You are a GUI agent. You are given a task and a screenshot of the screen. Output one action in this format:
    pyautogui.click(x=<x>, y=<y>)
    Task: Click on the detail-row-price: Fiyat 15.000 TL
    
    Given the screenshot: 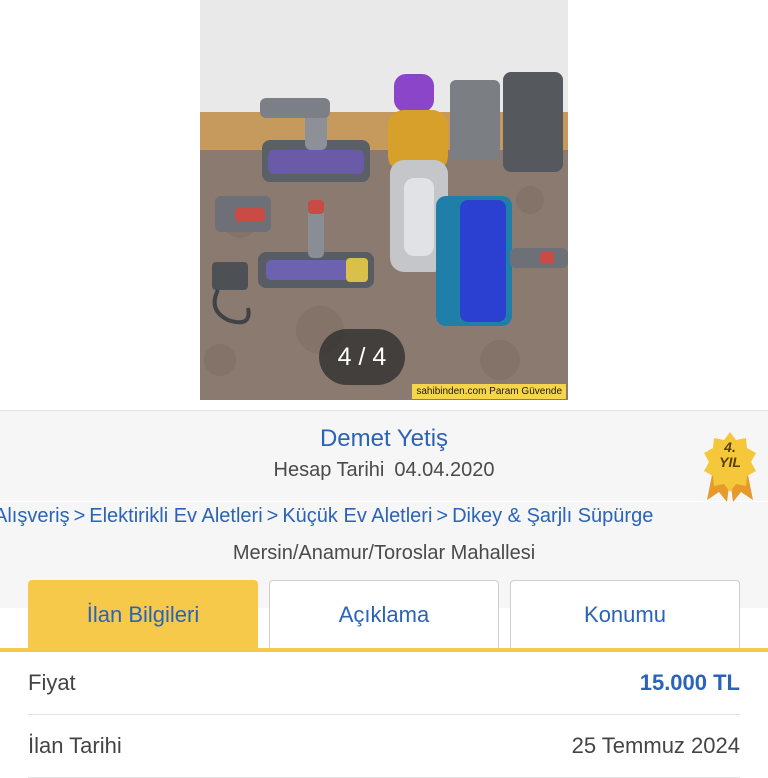 What is the action you would take?
    pyautogui.click(x=384, y=683)
    